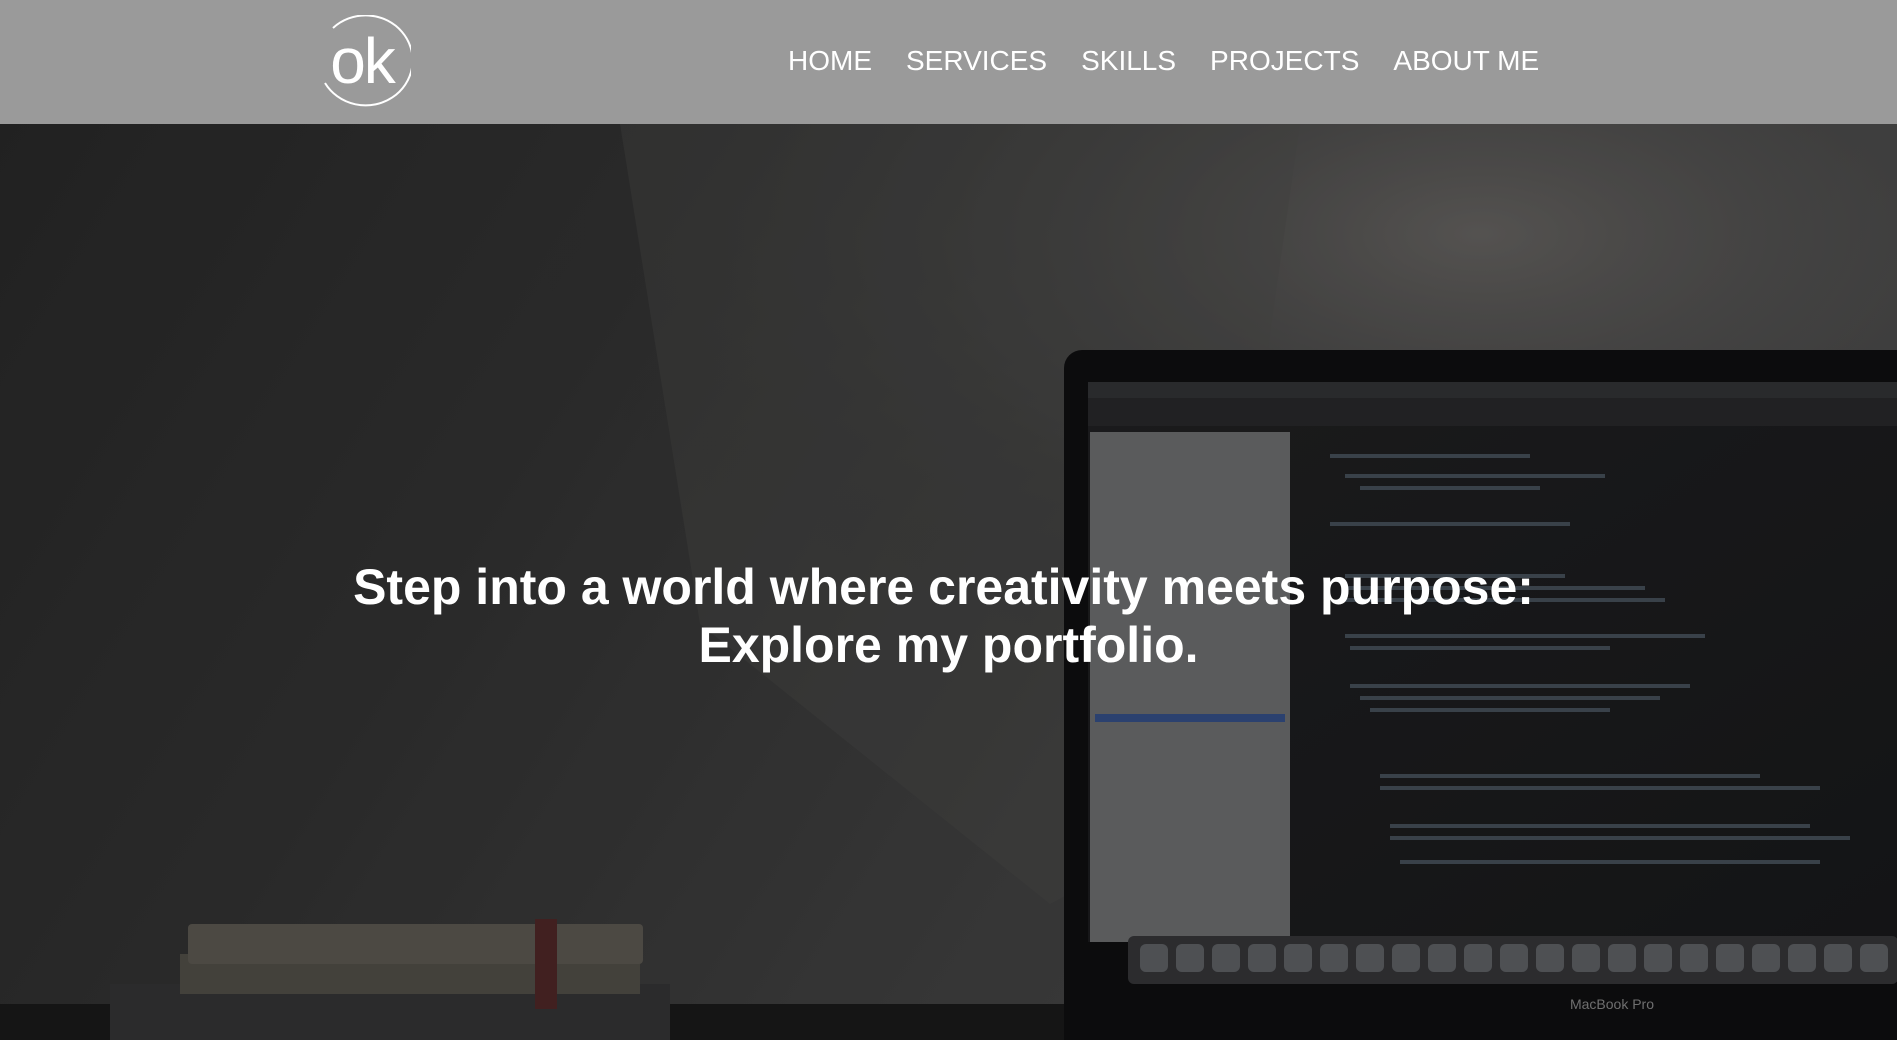 The height and width of the screenshot is (1040, 1897). What do you see at coordinates (830, 61) in the screenshot?
I see `nav-item-home: HOME` at bounding box center [830, 61].